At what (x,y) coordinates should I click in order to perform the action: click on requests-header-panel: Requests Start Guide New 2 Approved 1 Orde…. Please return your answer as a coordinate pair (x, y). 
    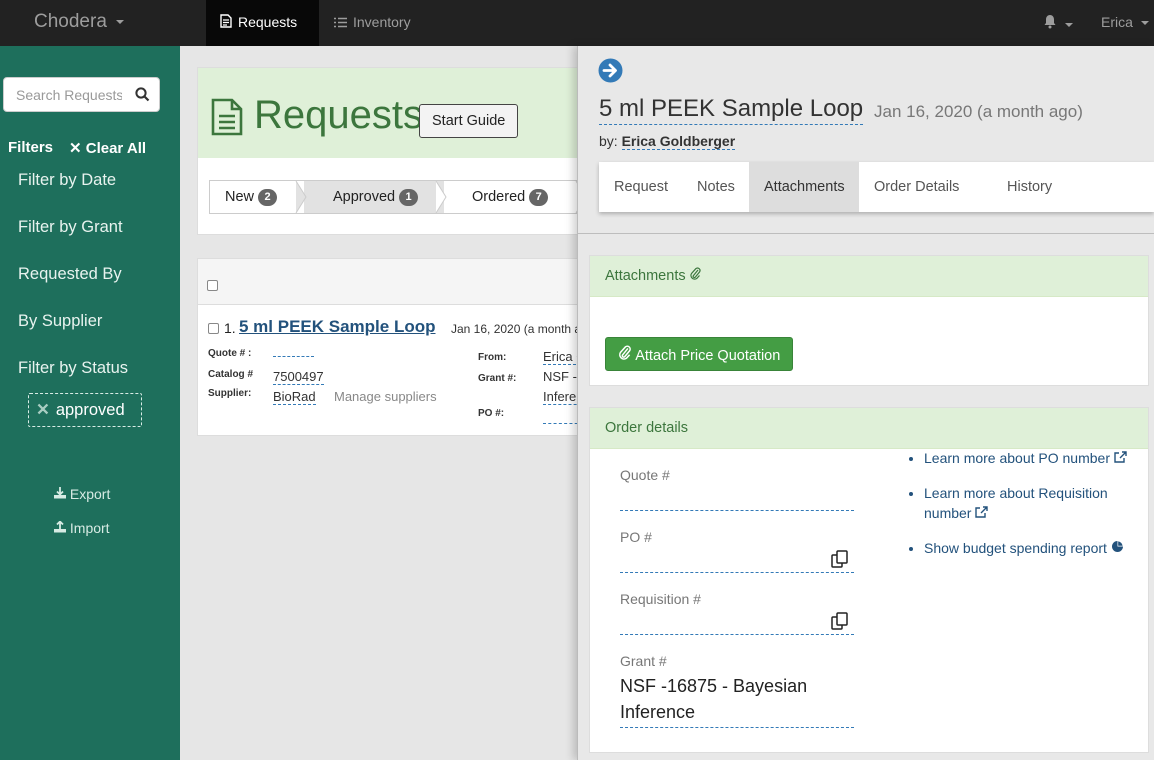
    Looking at the image, I should click on (403, 151).